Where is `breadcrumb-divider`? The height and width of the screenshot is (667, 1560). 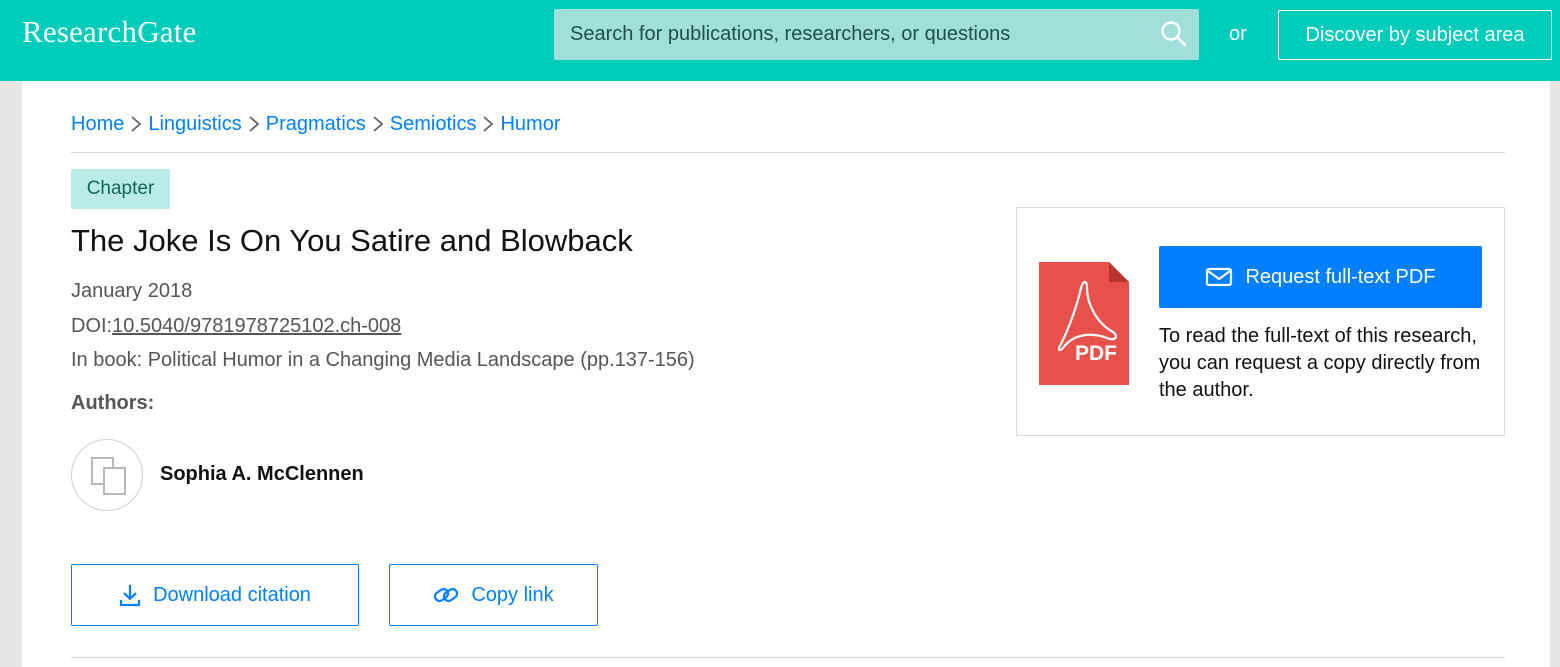 breadcrumb-divider is located at coordinates (788, 152).